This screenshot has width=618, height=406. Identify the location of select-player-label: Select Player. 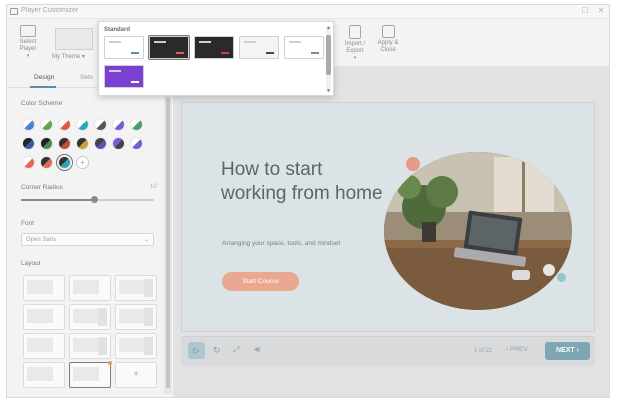
(28, 45).